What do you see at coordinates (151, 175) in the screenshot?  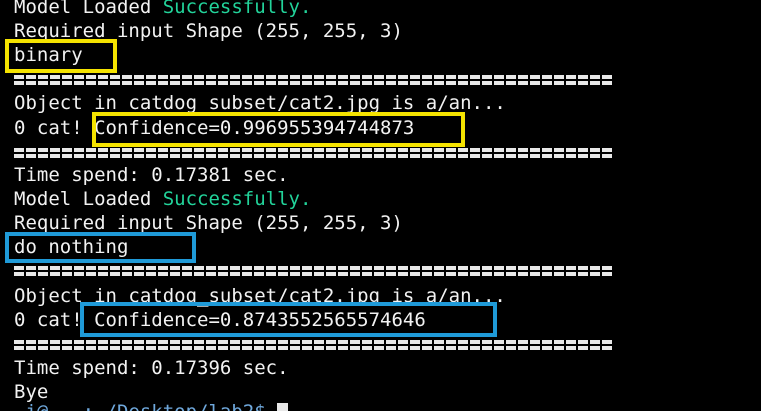 I see `terminal-line-time-1: Time spend: 0.17381 sec.` at bounding box center [151, 175].